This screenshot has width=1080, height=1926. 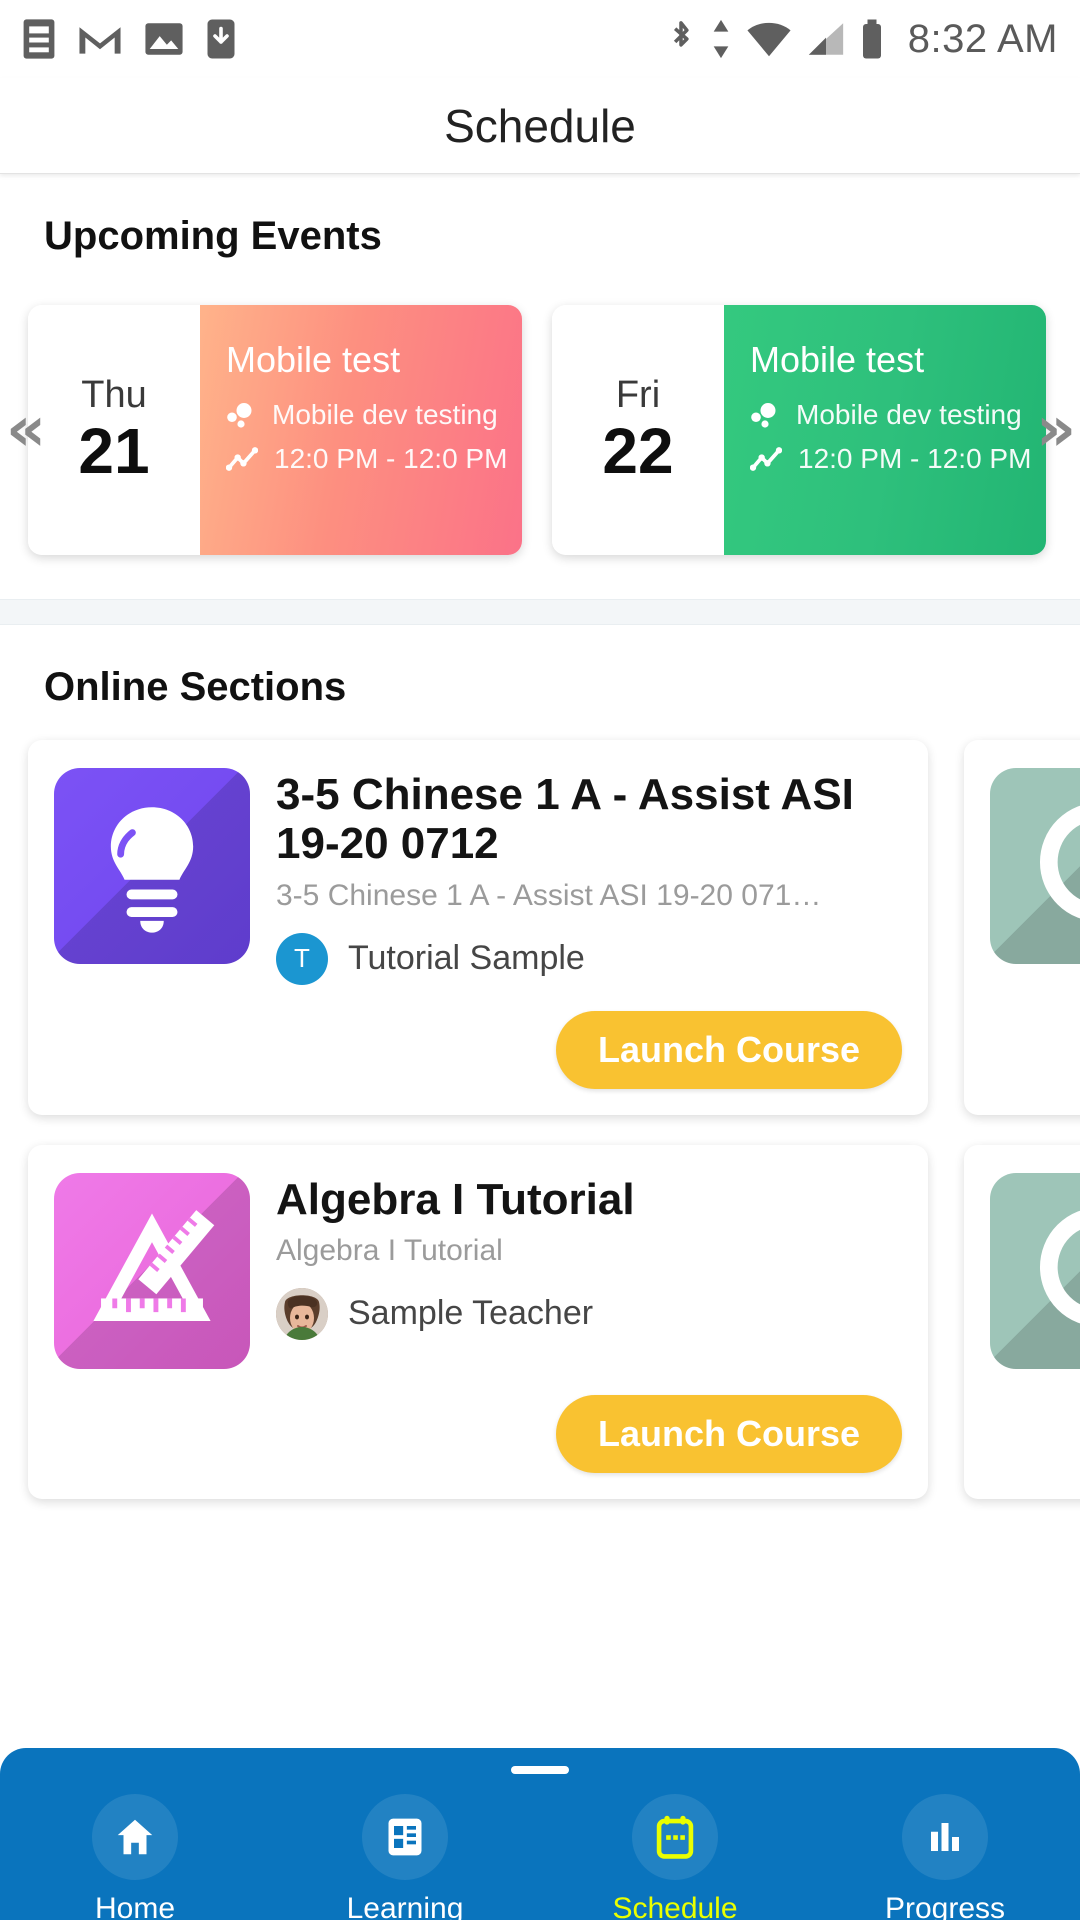 I want to click on nav-label-schedule: Schedule, so click(x=674, y=1909).